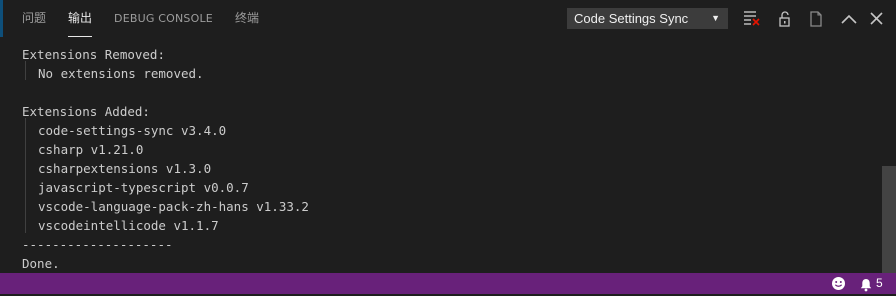 The width and height of the screenshot is (896, 296). What do you see at coordinates (128, 225) in the screenshot?
I see `output-line: vscodeintellicode v1.1.7` at bounding box center [128, 225].